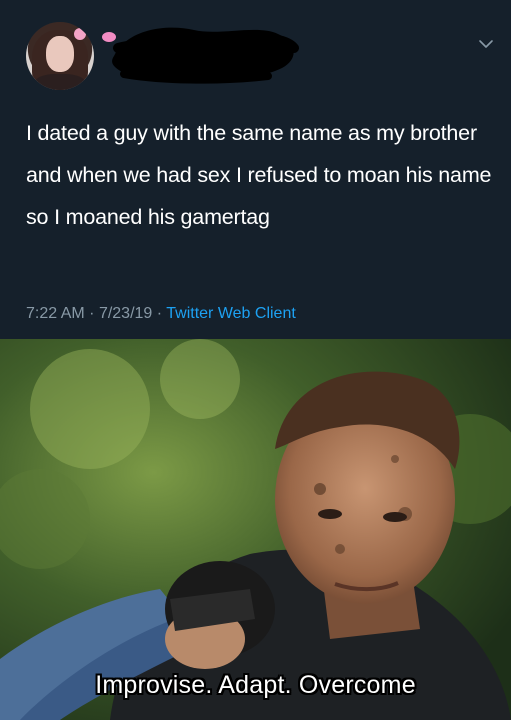 The image size is (511, 720). What do you see at coordinates (125, 313) in the screenshot?
I see `tweet-date: 7/23/19` at bounding box center [125, 313].